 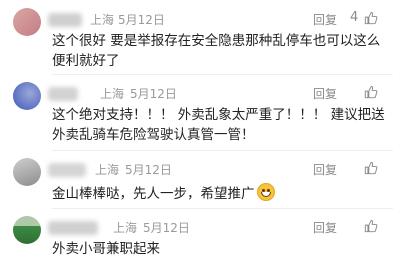 I want to click on comment-text: 金山棒棒哒，先人一步，希望推广, so click(x=220, y=193).